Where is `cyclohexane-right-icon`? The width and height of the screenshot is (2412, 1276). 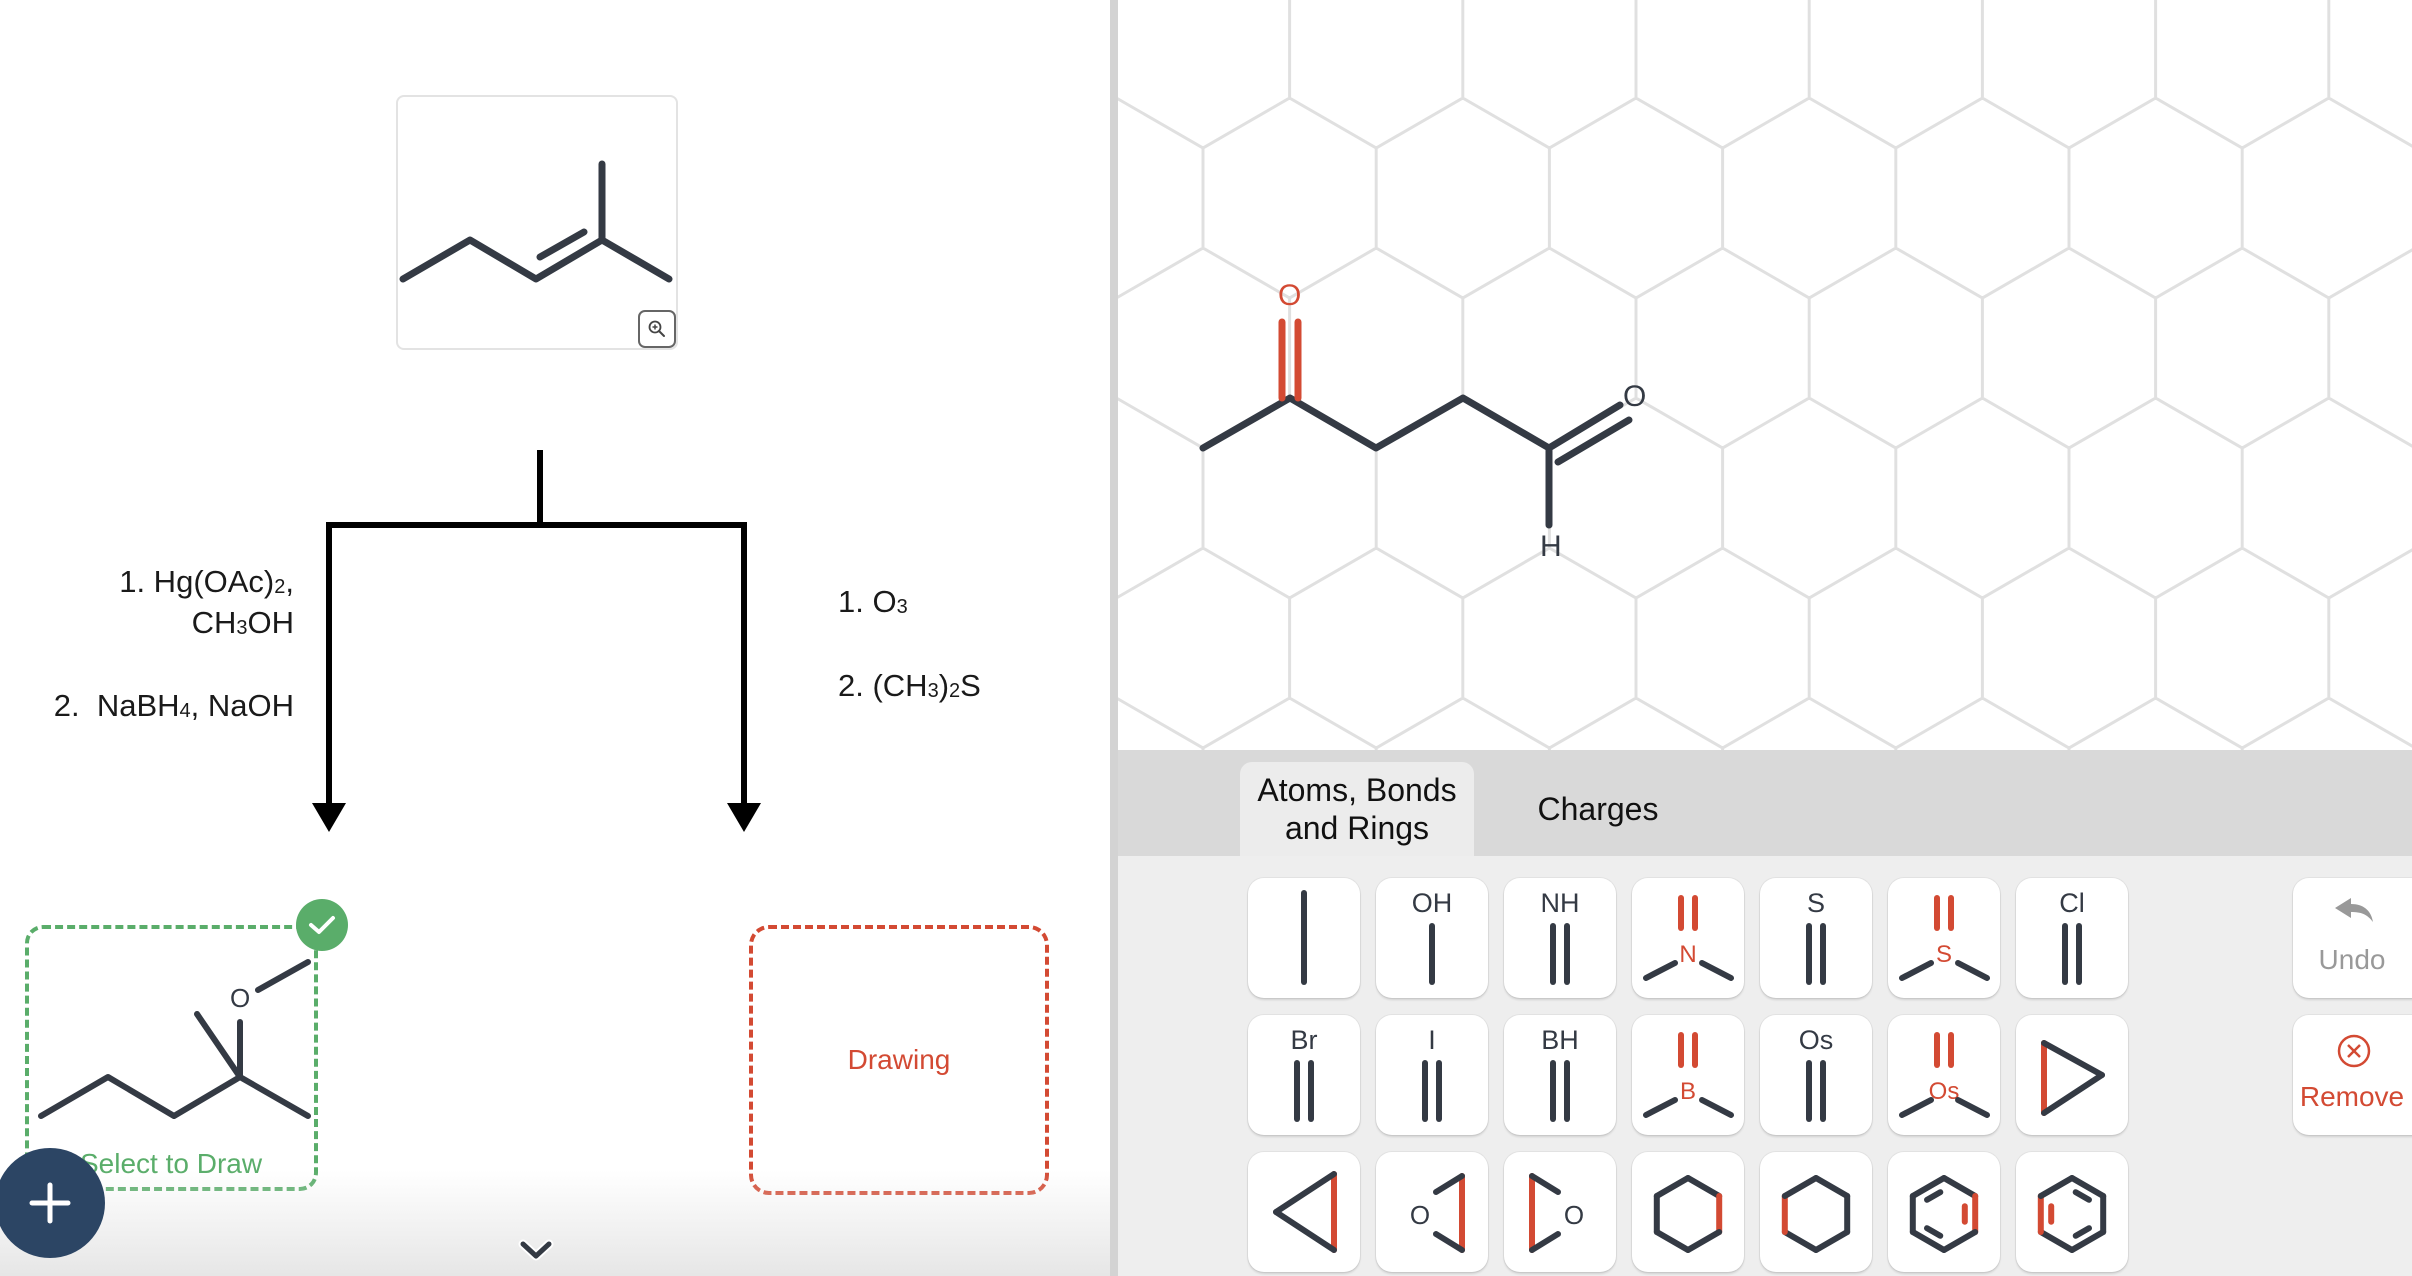
cyclohexane-right-icon is located at coordinates (1688, 1214).